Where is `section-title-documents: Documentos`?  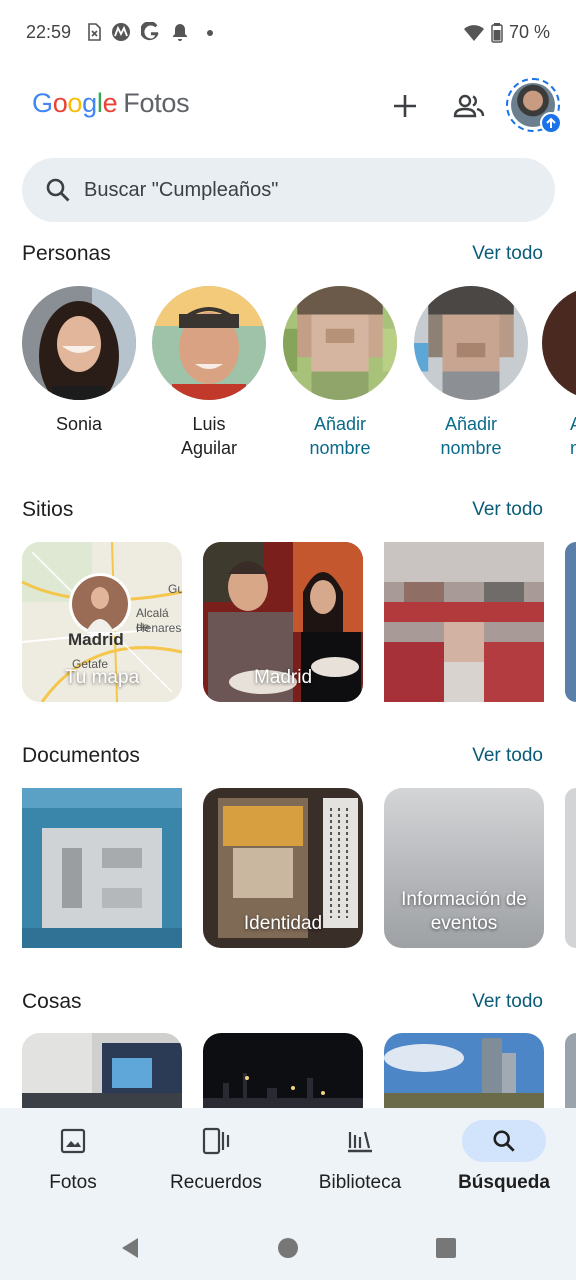
section-title-documents: Documentos is located at coordinates (81, 755).